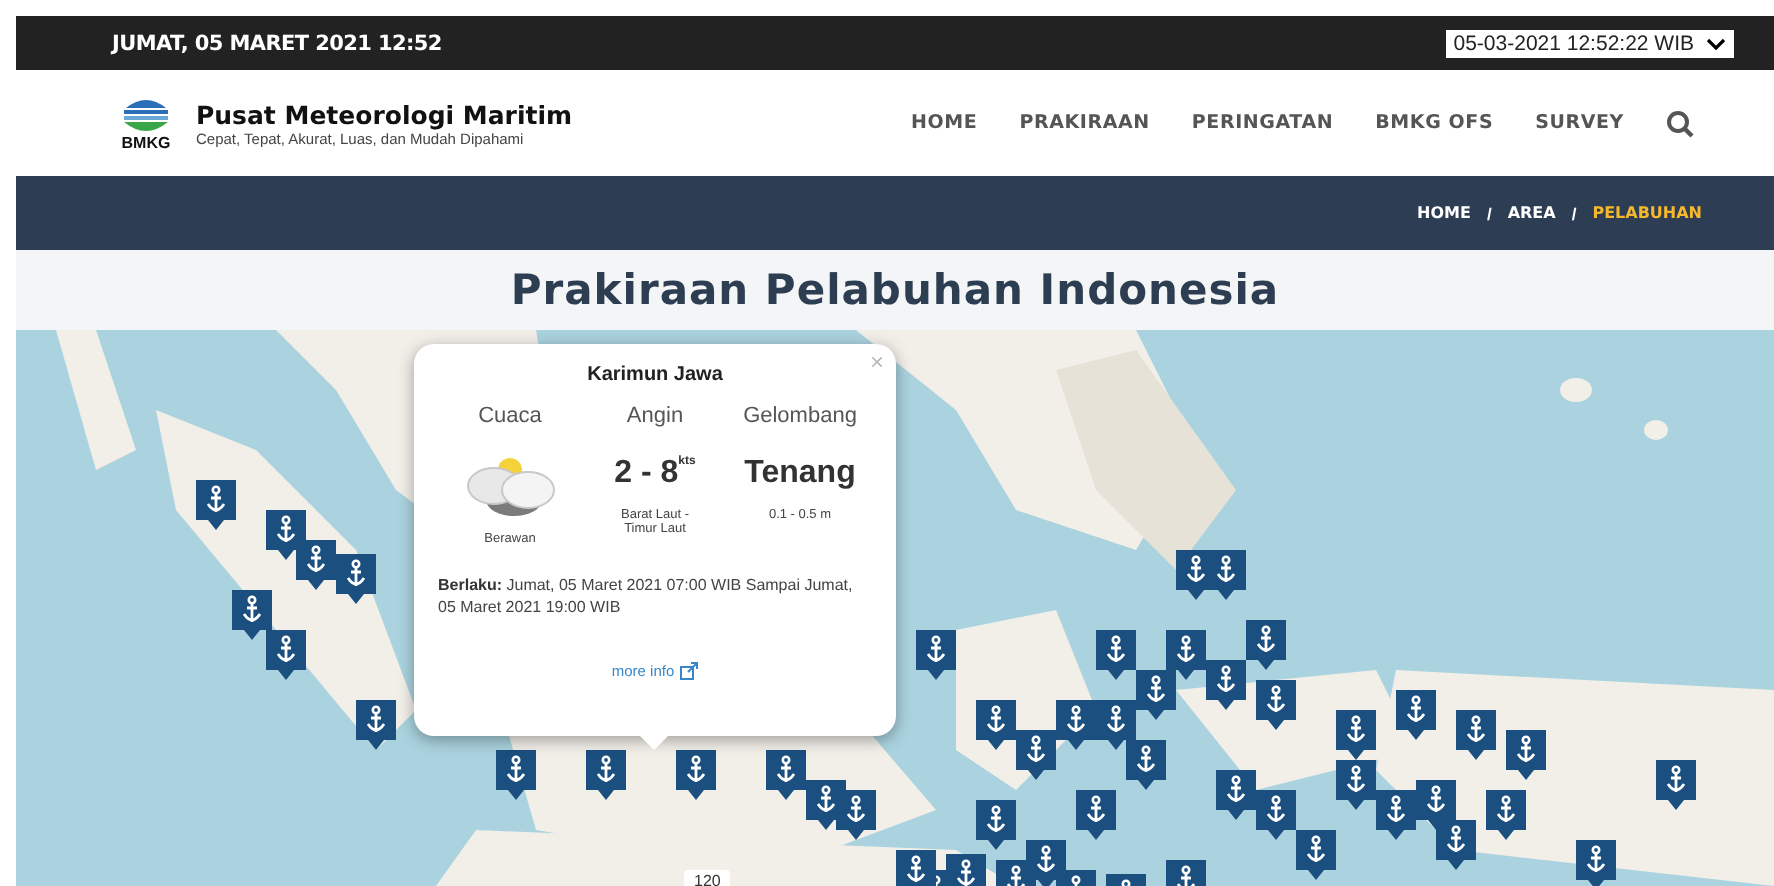 This screenshot has width=1774, height=886. What do you see at coordinates (1589, 43) in the screenshot?
I see `time-select: 05-03-2021 12:52:22 WIB` at bounding box center [1589, 43].